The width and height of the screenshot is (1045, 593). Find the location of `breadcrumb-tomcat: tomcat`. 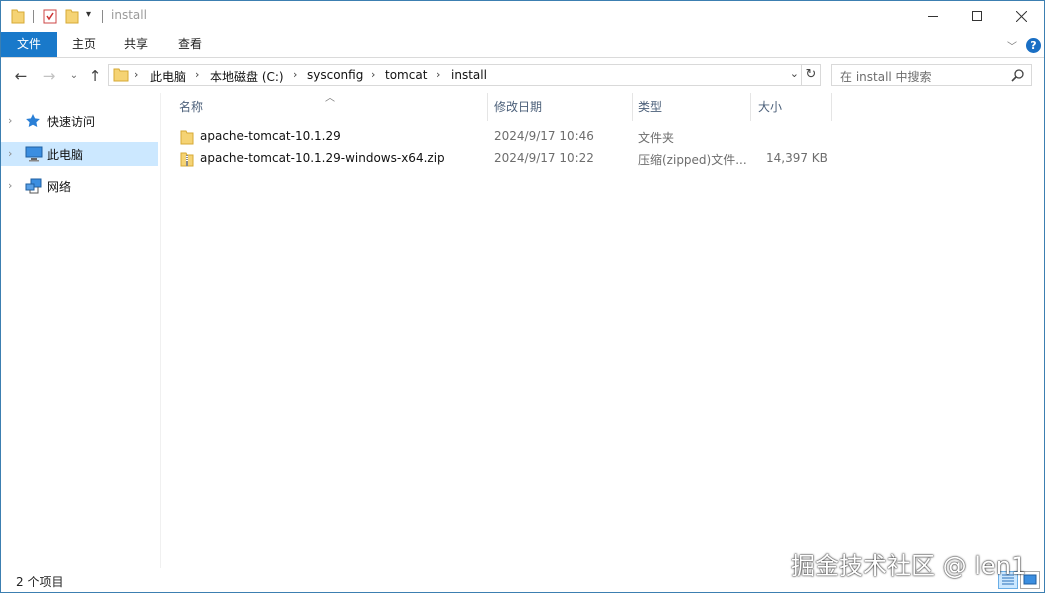

breadcrumb-tomcat: tomcat is located at coordinates (406, 75).